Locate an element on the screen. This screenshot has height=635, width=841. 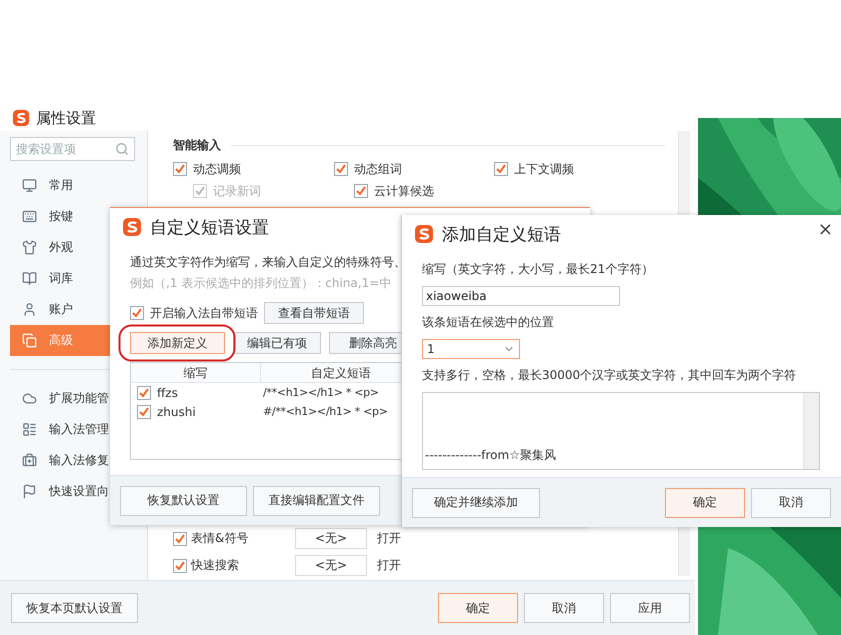
option-label: 记录新词 is located at coordinates (237, 191).